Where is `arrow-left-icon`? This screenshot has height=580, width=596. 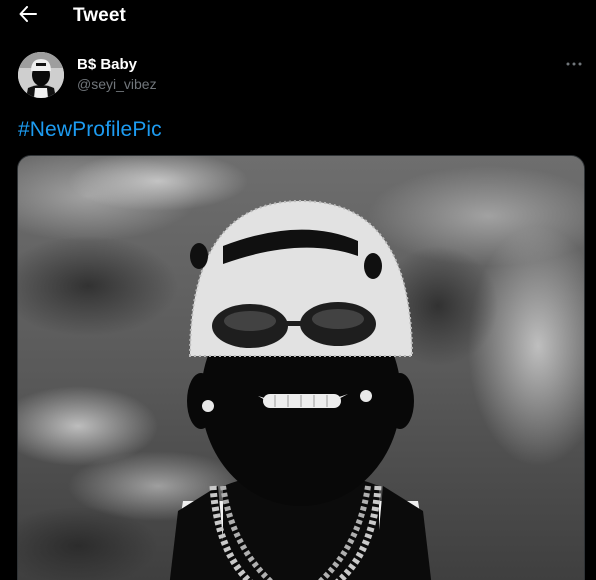 arrow-left-icon is located at coordinates (28, 16).